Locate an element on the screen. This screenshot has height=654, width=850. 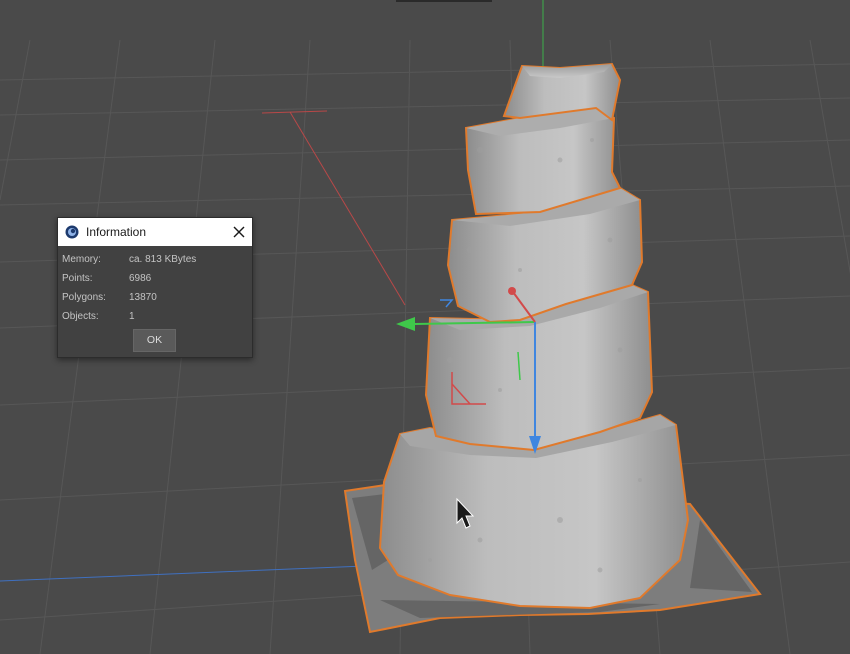
dialog-title-bar: Information is located at coordinates (155, 232).